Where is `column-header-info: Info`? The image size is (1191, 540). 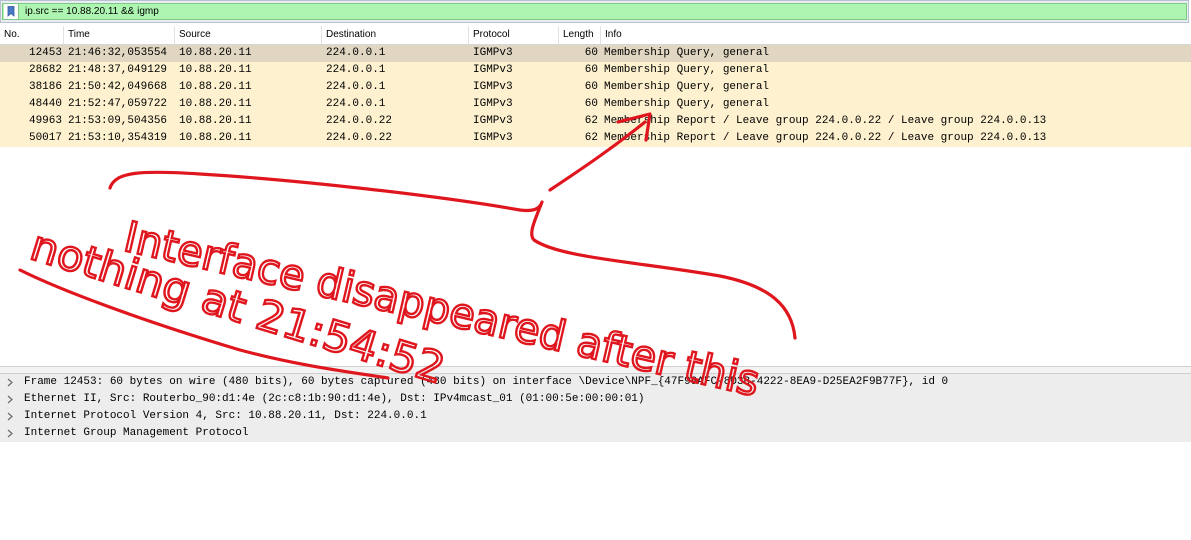 column-header-info: Info is located at coordinates (896, 35).